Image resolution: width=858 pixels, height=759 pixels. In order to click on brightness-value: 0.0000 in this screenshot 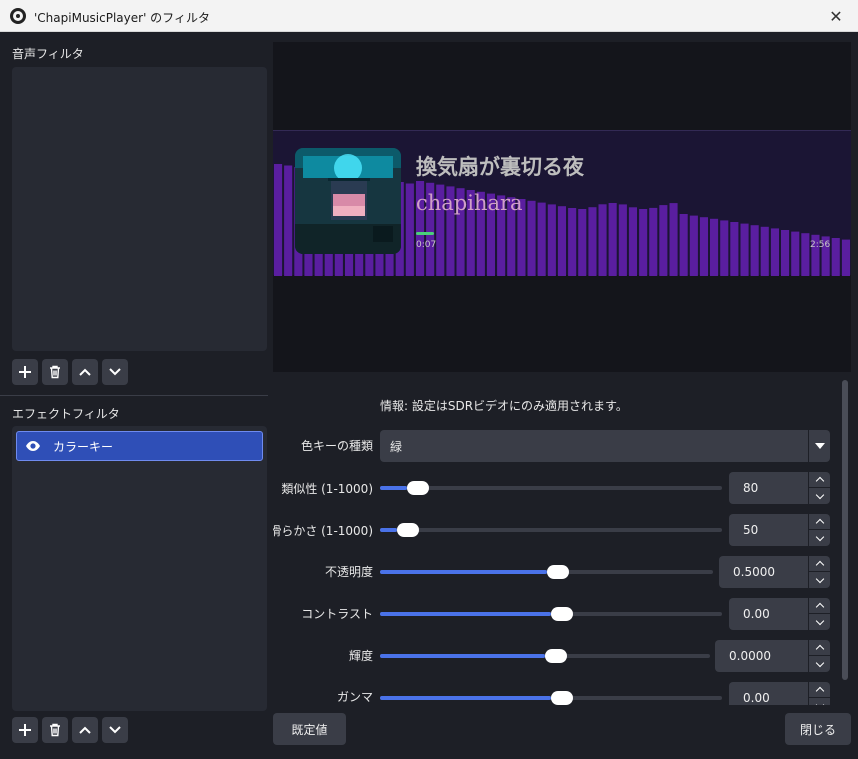, I will do `click(750, 656)`.